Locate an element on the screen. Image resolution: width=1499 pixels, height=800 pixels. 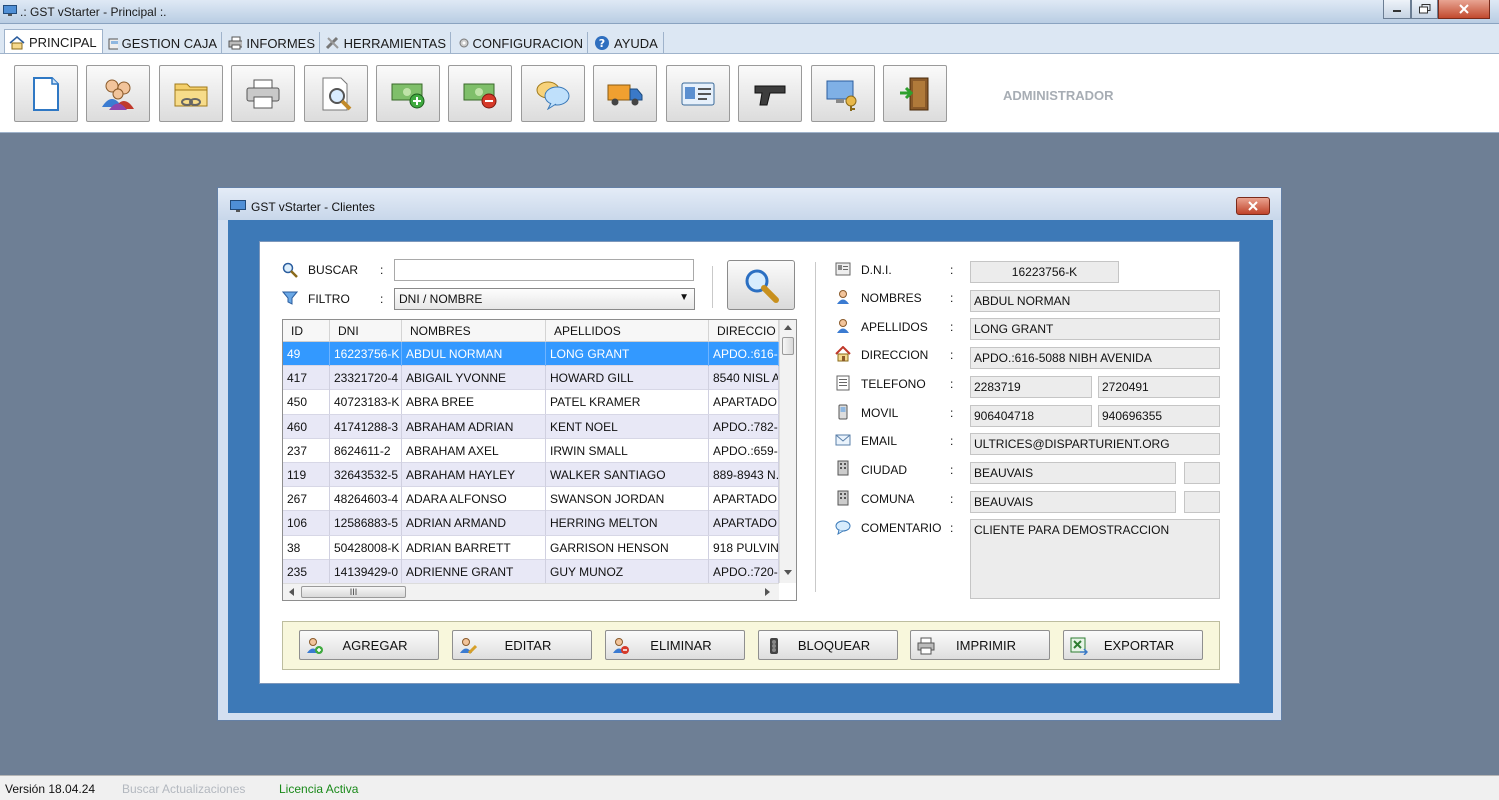
telefono-field-1: 2283719 is located at coordinates (1031, 387).